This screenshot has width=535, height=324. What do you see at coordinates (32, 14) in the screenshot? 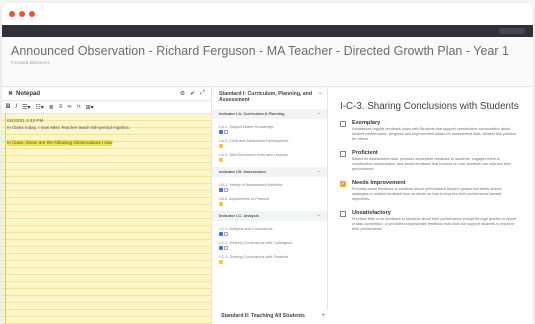
I see `maximize-window-dot` at bounding box center [32, 14].